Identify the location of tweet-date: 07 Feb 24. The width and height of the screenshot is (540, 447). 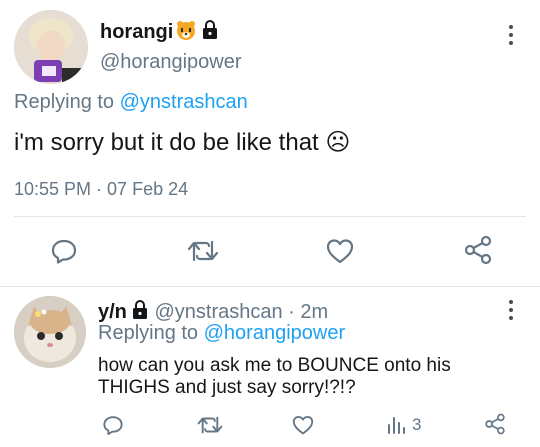
(148, 189).